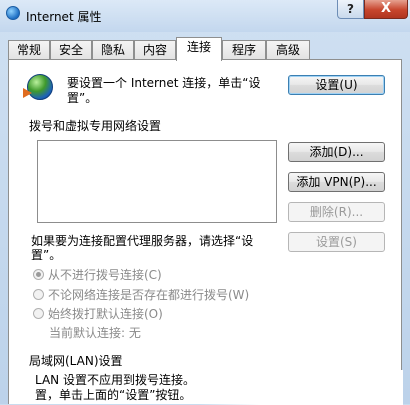  Describe the element at coordinates (336, 242) in the screenshot. I see `connection-settings-button: 设置(S)` at that location.